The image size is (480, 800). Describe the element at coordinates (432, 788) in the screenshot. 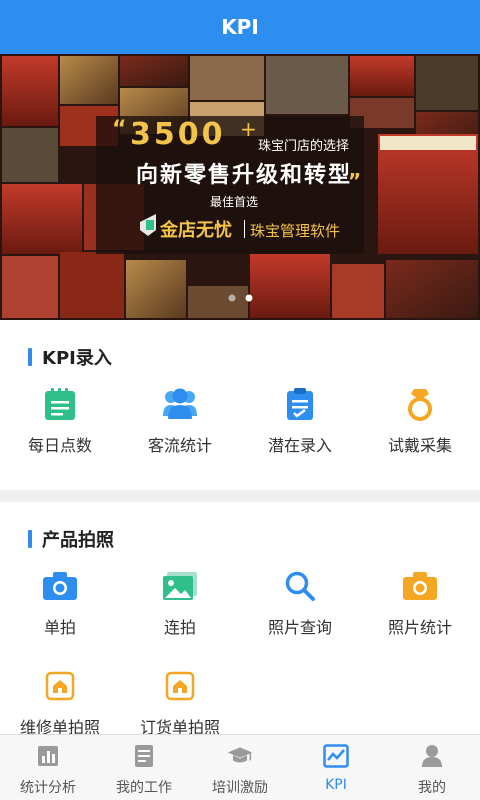

I see `tab-label: 我的` at that location.